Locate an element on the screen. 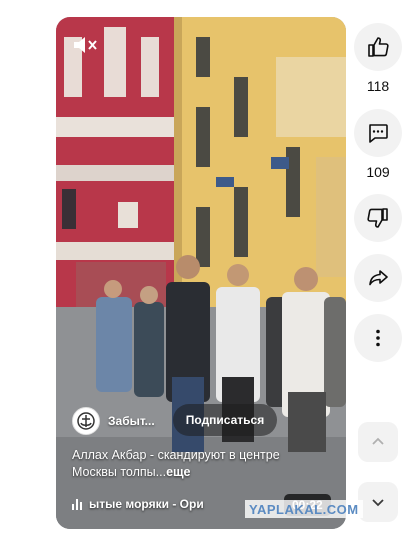 The height and width of the screenshot is (538, 417). more-link: еще is located at coordinates (178, 472).